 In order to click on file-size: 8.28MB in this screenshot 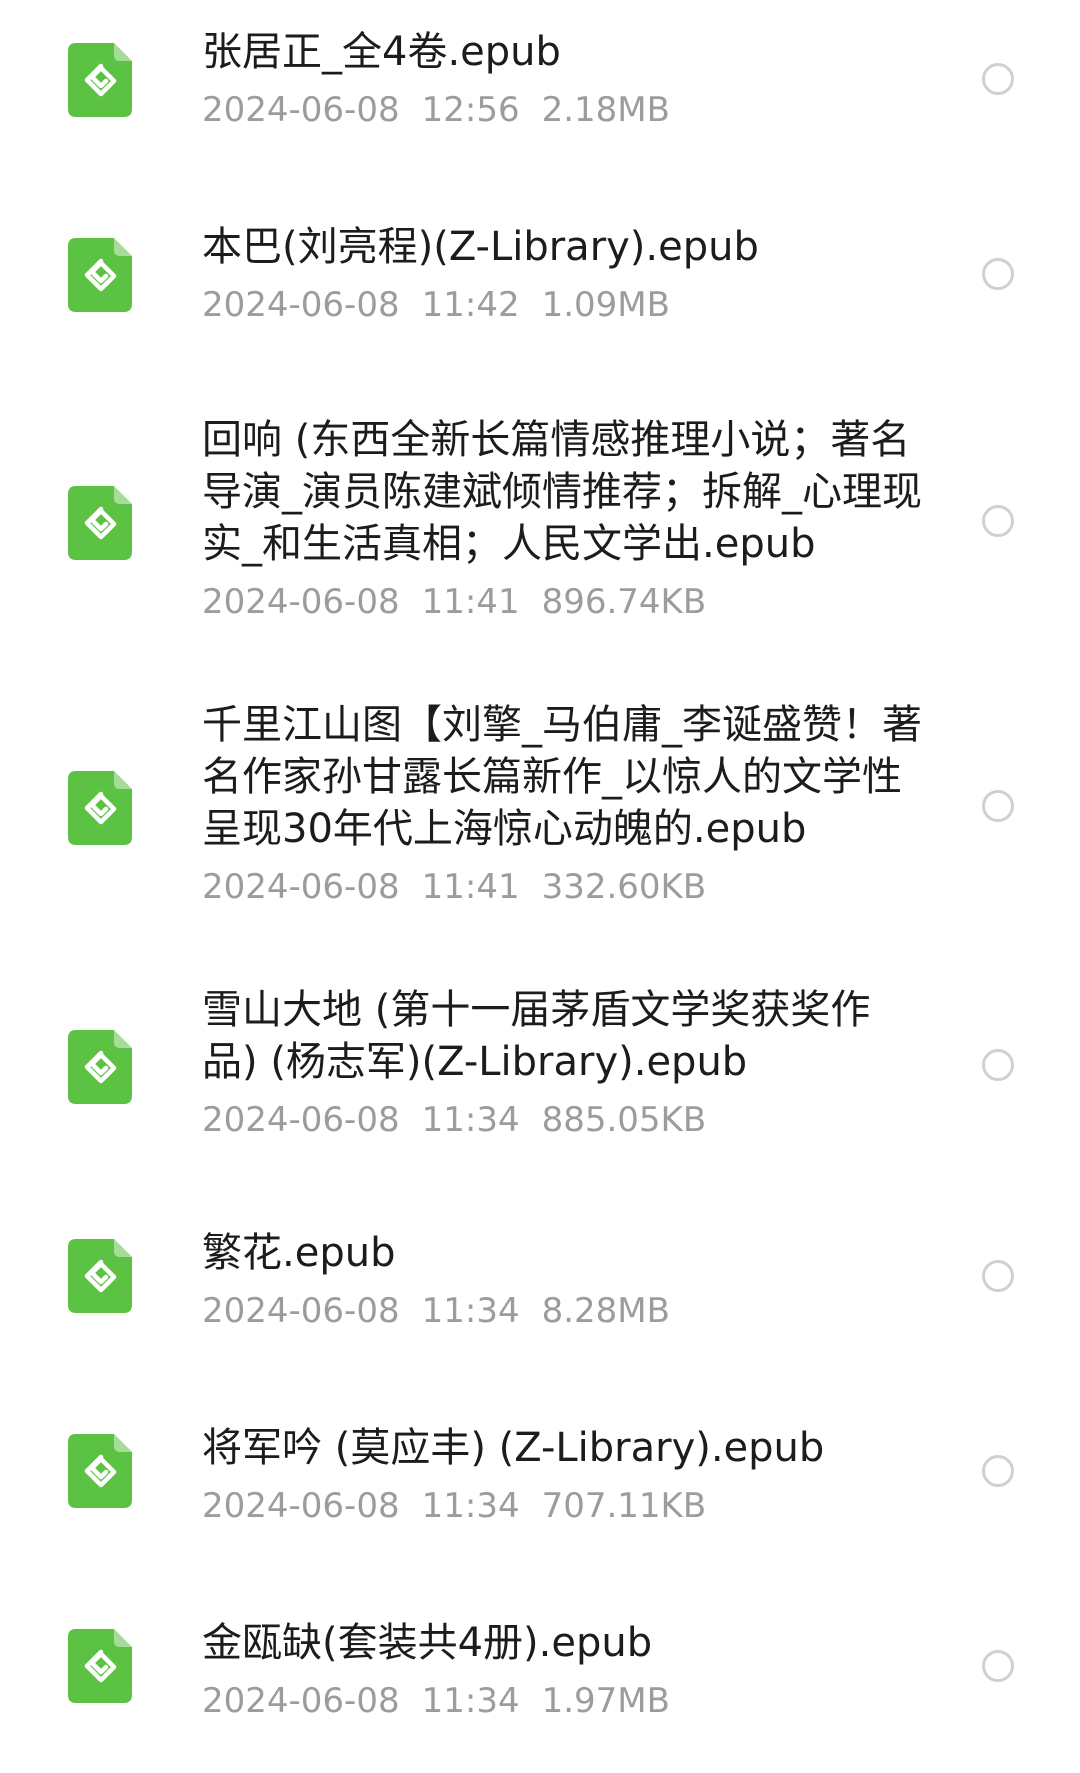, I will do `click(605, 1311)`.